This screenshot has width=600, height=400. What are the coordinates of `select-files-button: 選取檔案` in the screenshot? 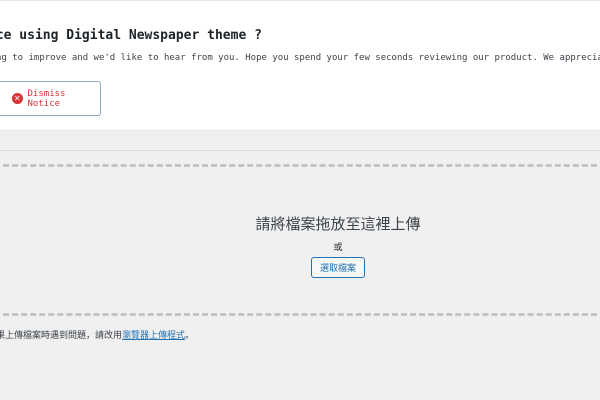 It's located at (338, 267).